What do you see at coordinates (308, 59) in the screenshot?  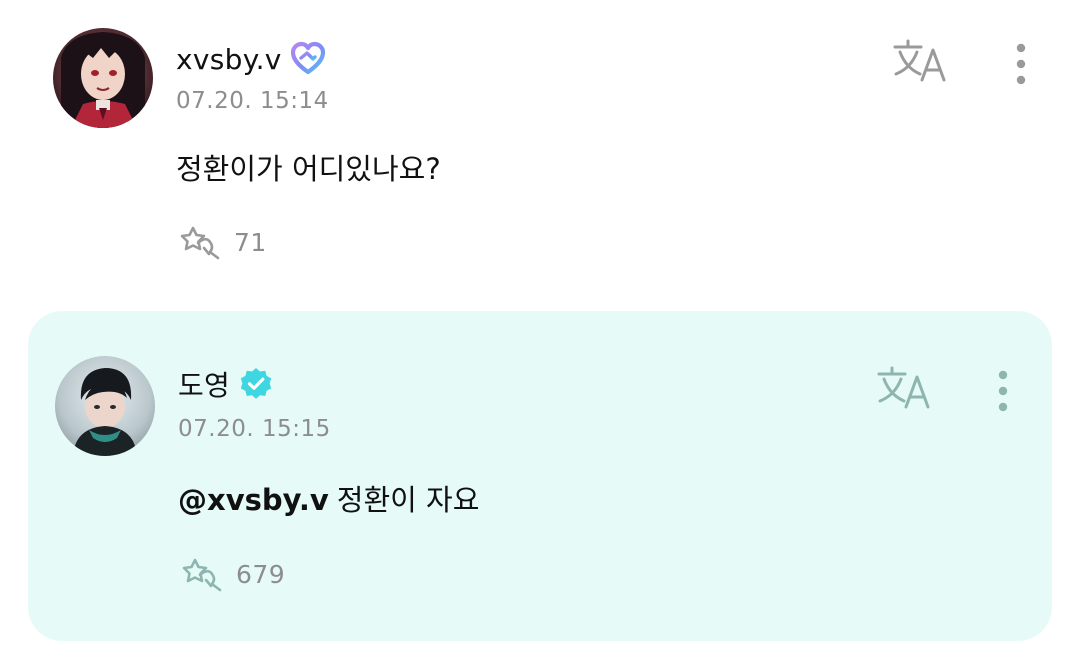 I see `membership-heart-icon` at bounding box center [308, 59].